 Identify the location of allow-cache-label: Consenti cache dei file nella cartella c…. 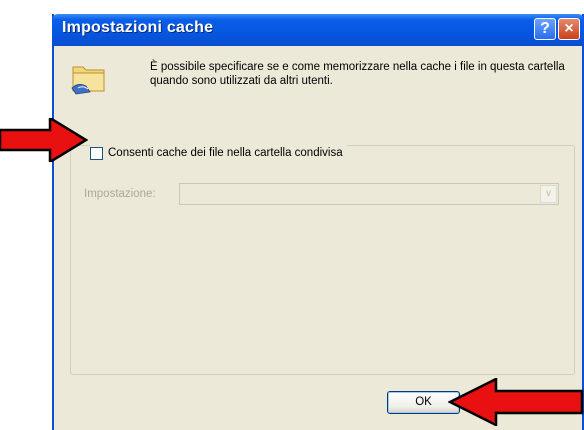
(225, 153).